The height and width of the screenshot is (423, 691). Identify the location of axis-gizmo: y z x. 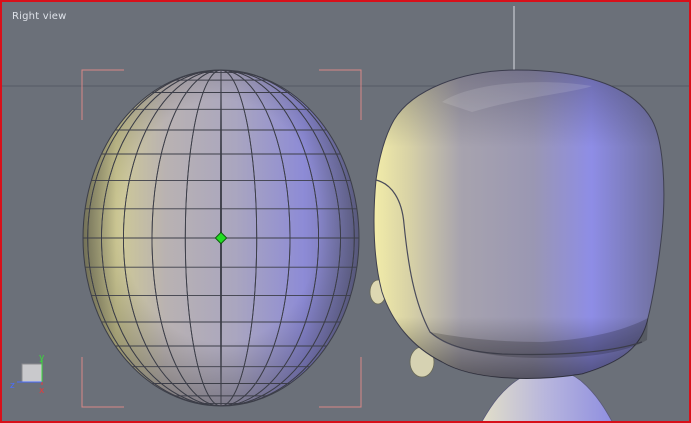
(27, 374).